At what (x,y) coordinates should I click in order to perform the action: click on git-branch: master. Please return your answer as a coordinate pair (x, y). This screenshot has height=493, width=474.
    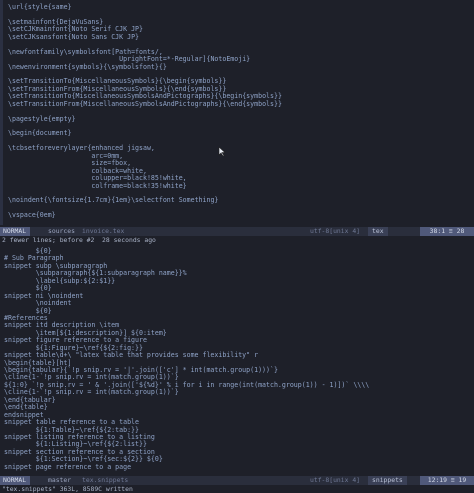
    Looking at the image, I should click on (60, 480).